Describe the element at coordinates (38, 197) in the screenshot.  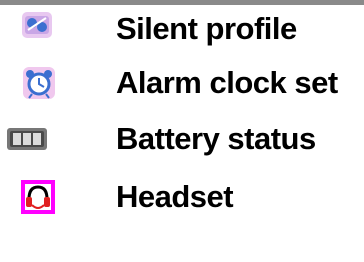
I see `headset-icon` at that location.